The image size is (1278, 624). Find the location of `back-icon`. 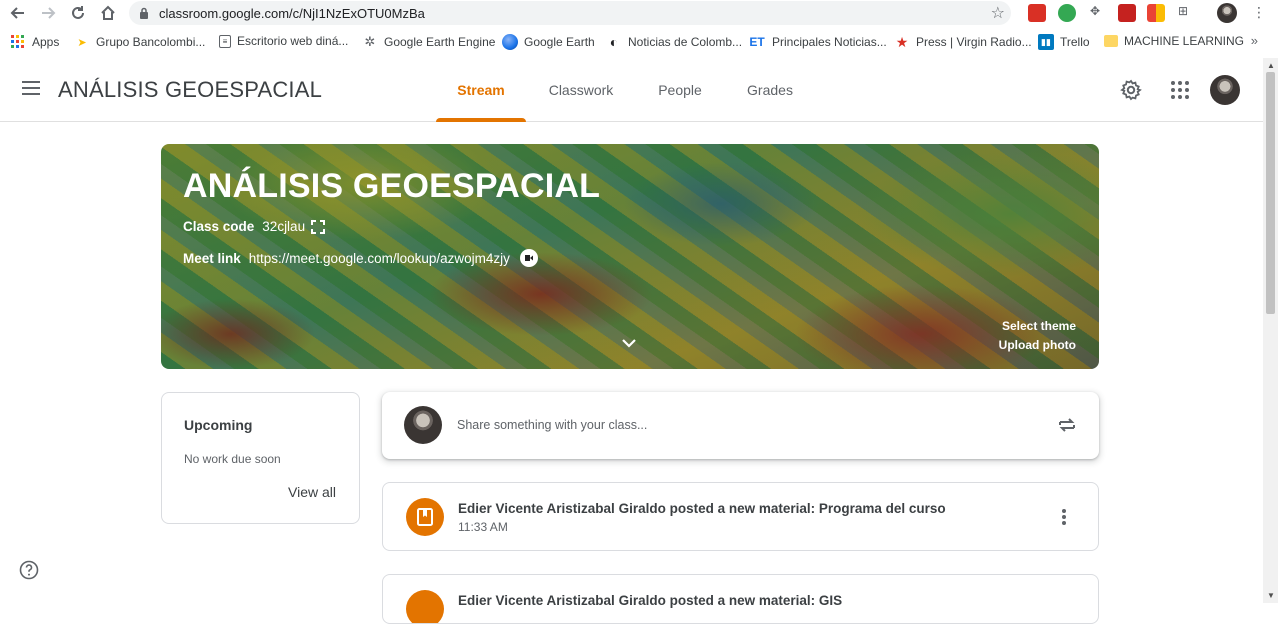

back-icon is located at coordinates (18, 13).